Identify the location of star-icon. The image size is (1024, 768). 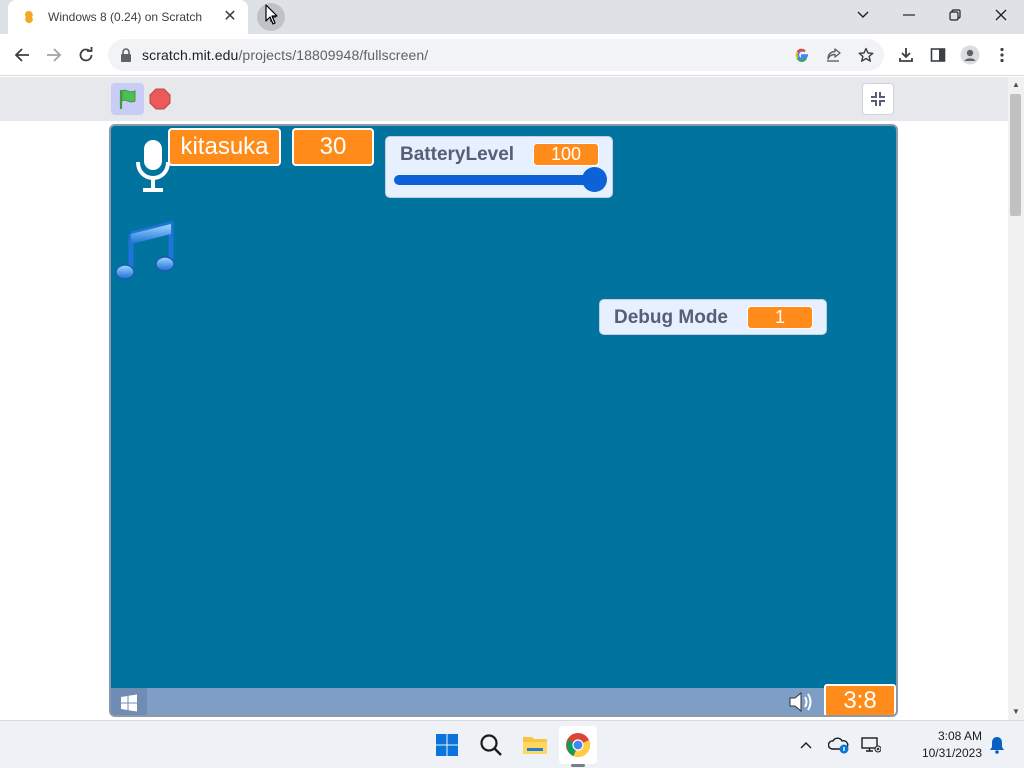
(866, 54).